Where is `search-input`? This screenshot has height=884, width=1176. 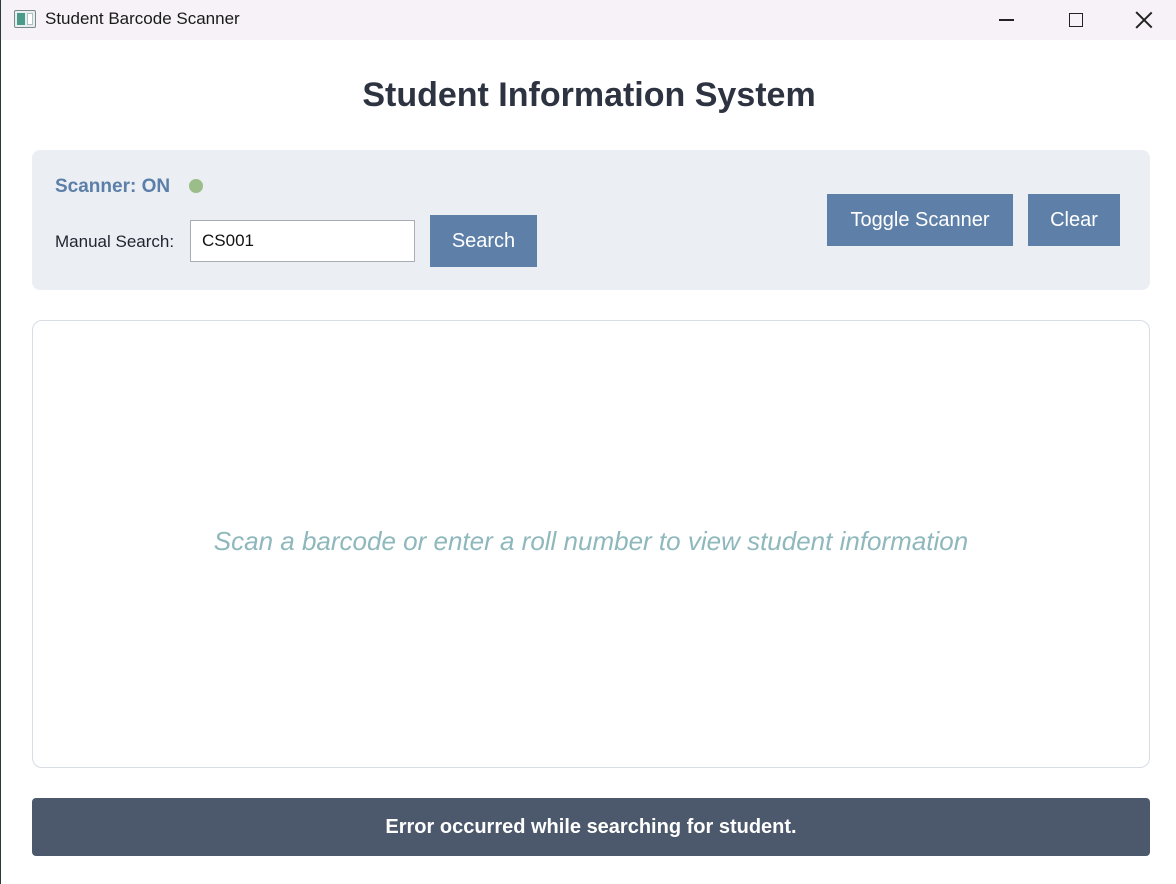
search-input is located at coordinates (302, 241).